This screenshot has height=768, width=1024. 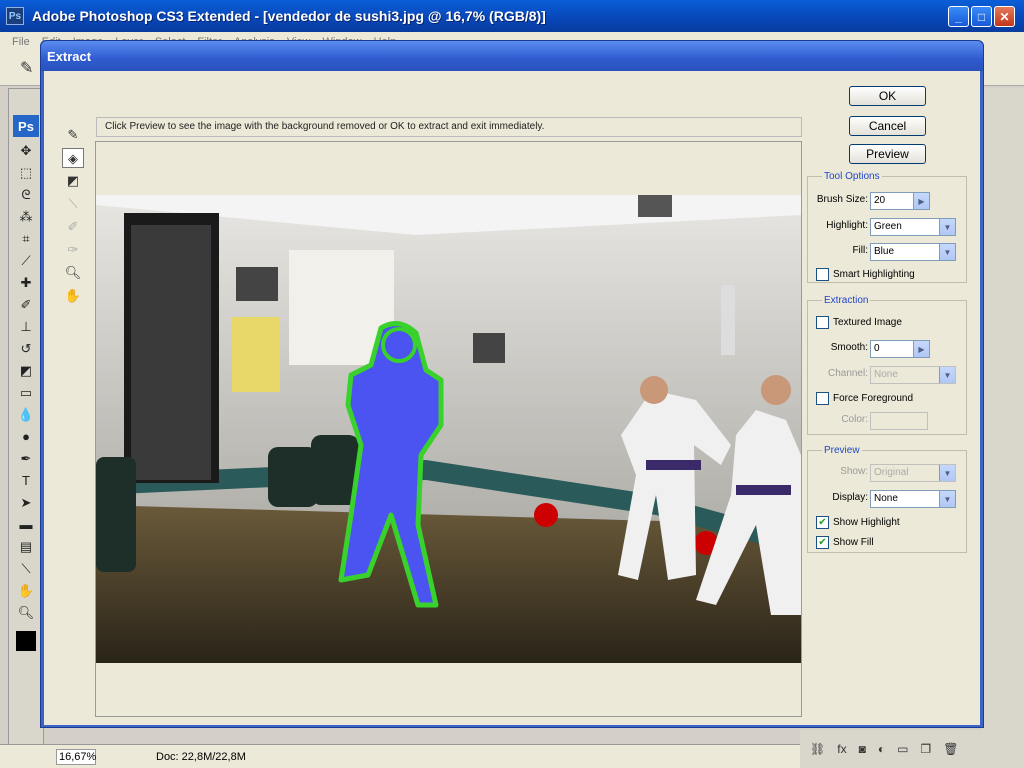 What do you see at coordinates (817, 749) in the screenshot?
I see `link-icon: ⛓` at bounding box center [817, 749].